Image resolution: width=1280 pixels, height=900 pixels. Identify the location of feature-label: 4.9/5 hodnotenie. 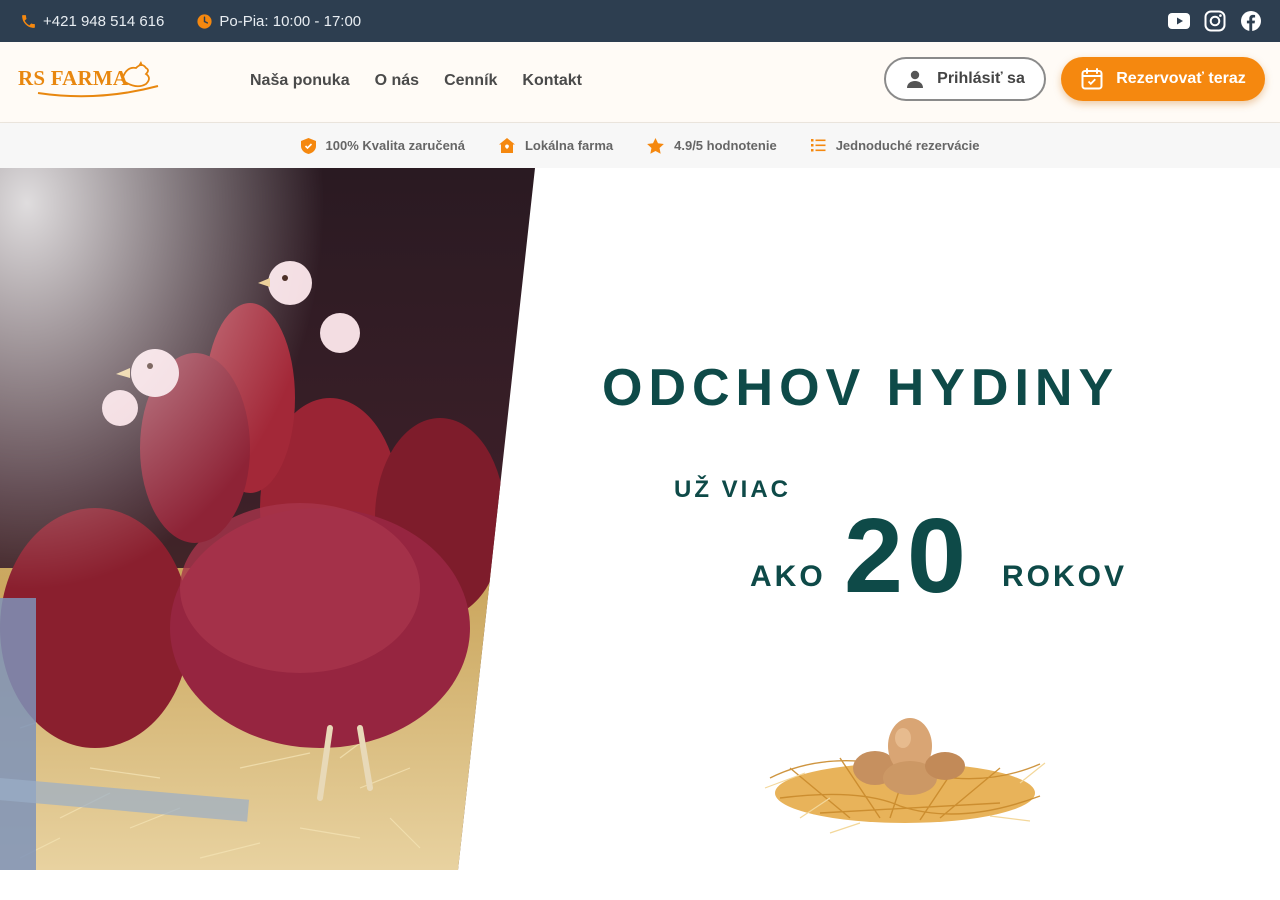
(725, 145).